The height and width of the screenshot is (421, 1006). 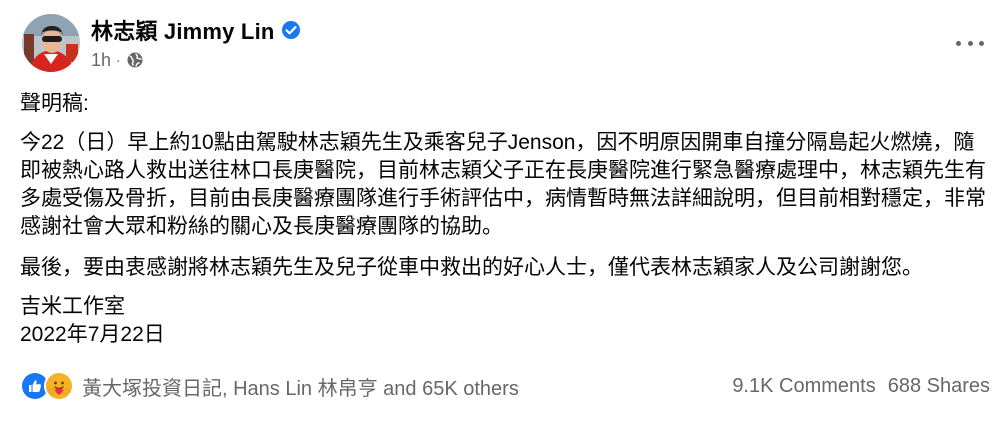 I want to click on post-meta: 1h ·, so click(x=117, y=60).